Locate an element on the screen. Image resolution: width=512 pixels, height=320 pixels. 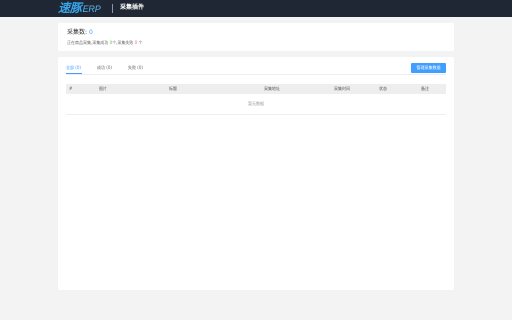
column-header-image: 图片 is located at coordinates (103, 89).